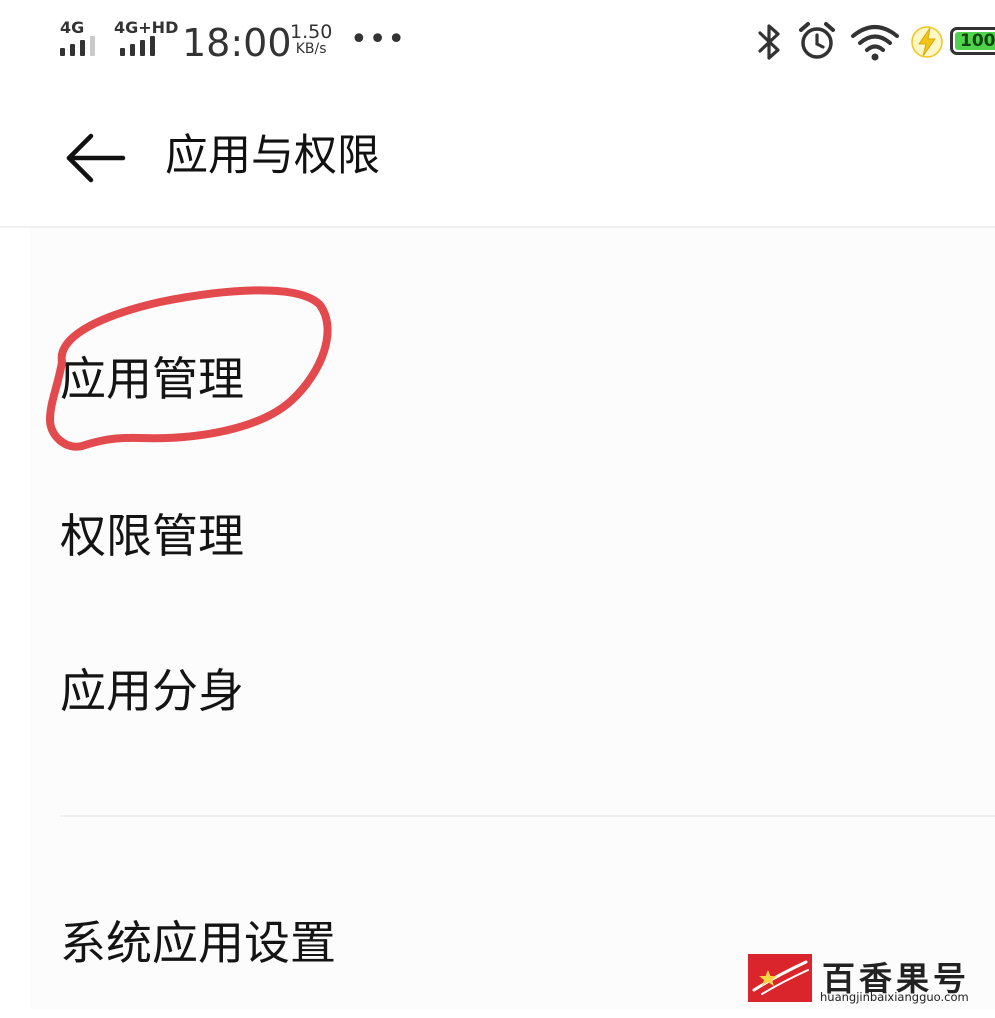 The image size is (995, 1018). I want to click on status-bar: 4G 4G+HD 18:00 1.50 KB/s ••• 100, so click(497, 43).